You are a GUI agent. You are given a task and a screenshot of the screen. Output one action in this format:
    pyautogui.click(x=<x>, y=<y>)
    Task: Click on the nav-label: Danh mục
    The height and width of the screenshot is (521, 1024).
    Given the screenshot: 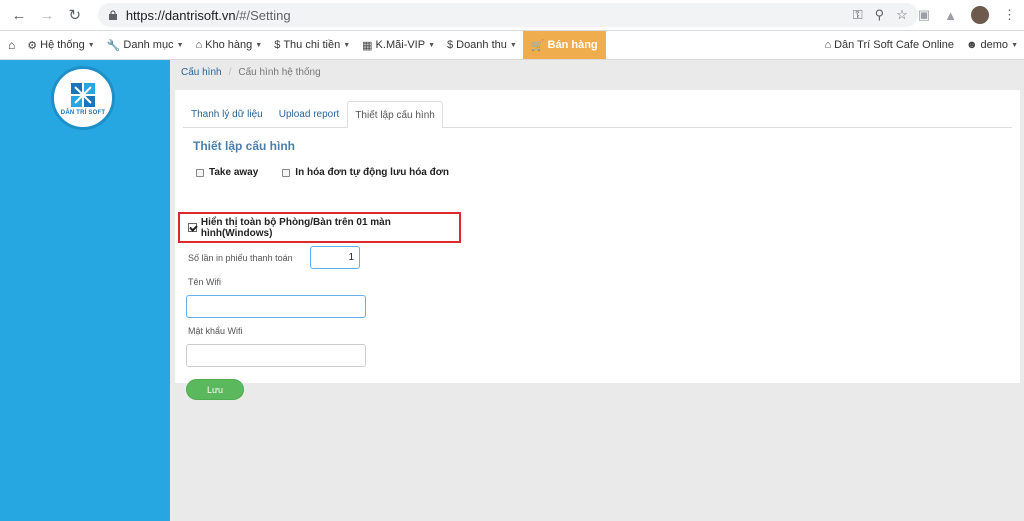 What is the action you would take?
    pyautogui.click(x=148, y=45)
    